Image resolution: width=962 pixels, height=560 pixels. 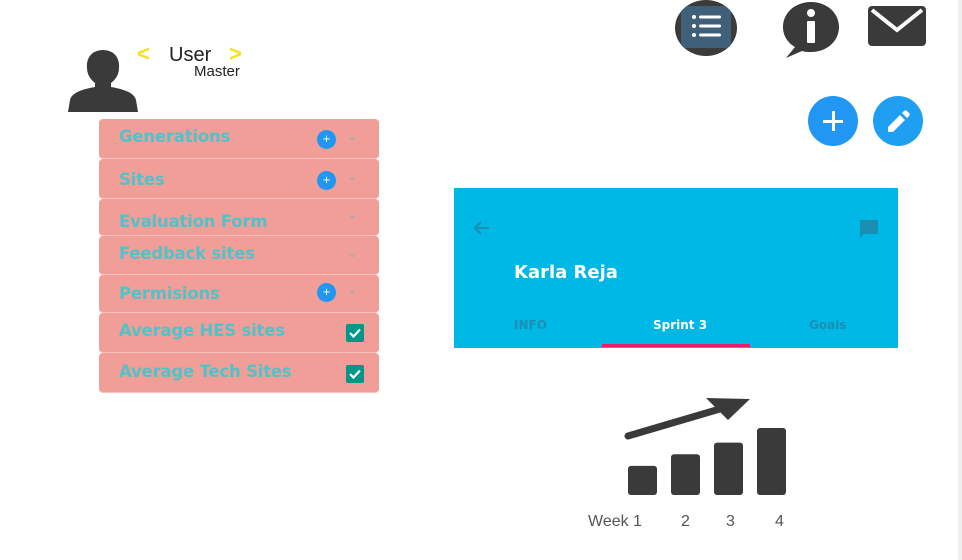 I want to click on edit-button, so click(x=898, y=121).